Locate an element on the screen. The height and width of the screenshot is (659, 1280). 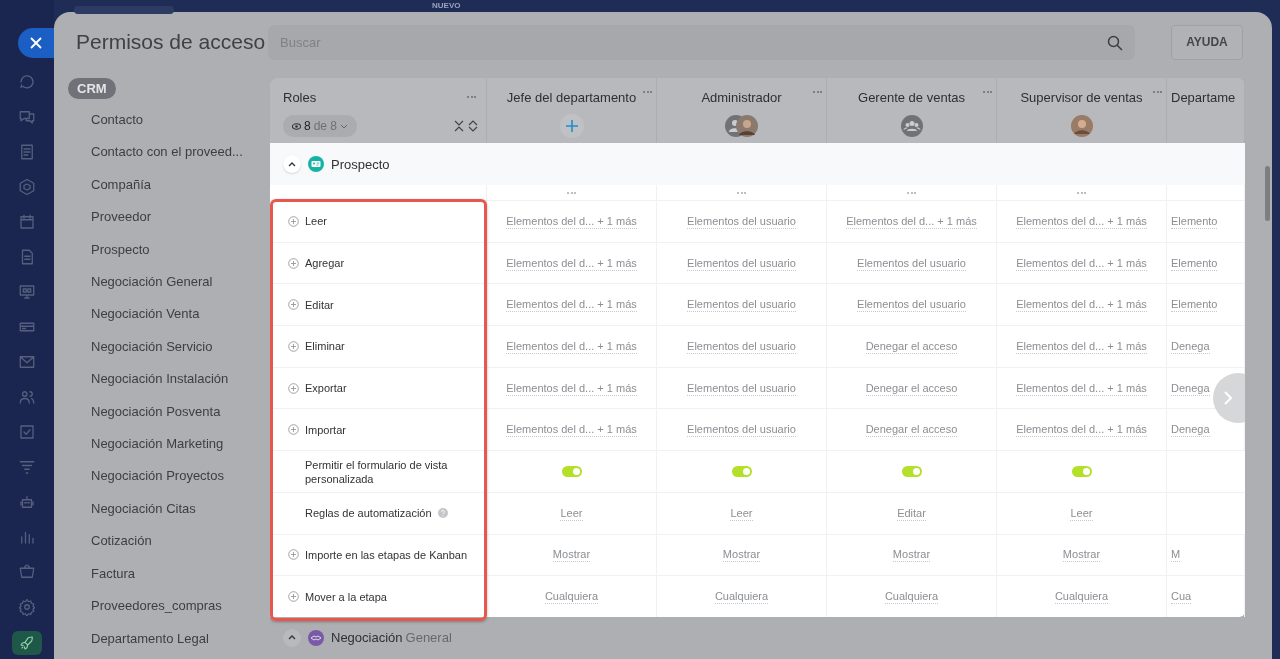
nav-item: Negociación Servicio is located at coordinates (140, 351).